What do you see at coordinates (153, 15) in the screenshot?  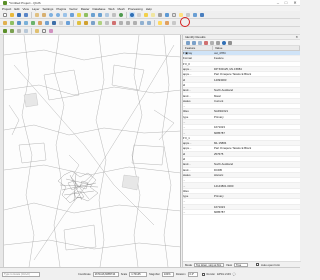 I see `deselect-icon` at bounding box center [153, 15].